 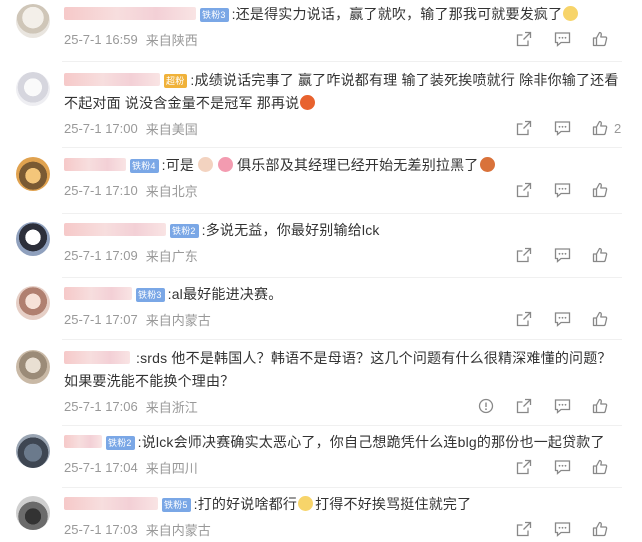 What do you see at coordinates (101, 255) in the screenshot?
I see `timestamp: 25-7-1 17:09` at bounding box center [101, 255].